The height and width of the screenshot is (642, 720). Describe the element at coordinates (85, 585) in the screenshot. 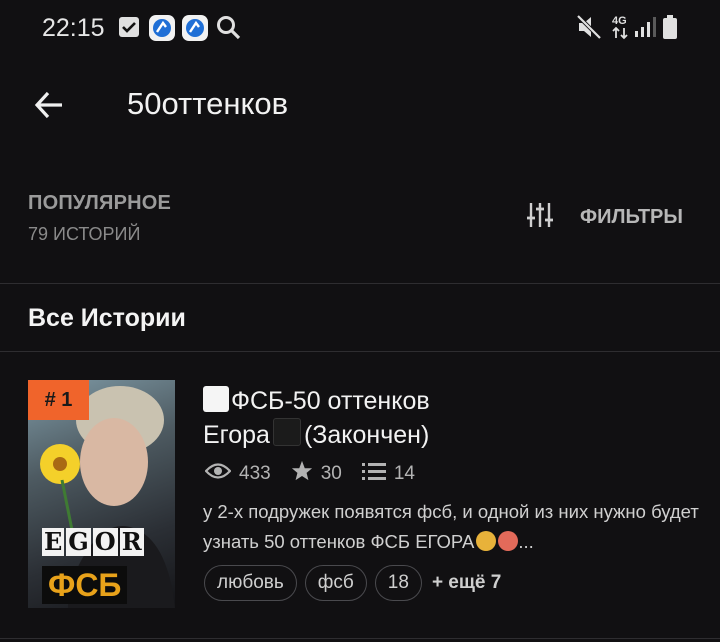

I see `cover-subtitle: ФСБ` at that location.